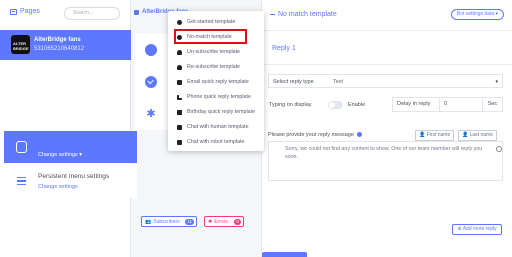 This screenshot has width=512, height=257. I want to click on dropdown-item-label: Un-subscribe template, so click(213, 52).